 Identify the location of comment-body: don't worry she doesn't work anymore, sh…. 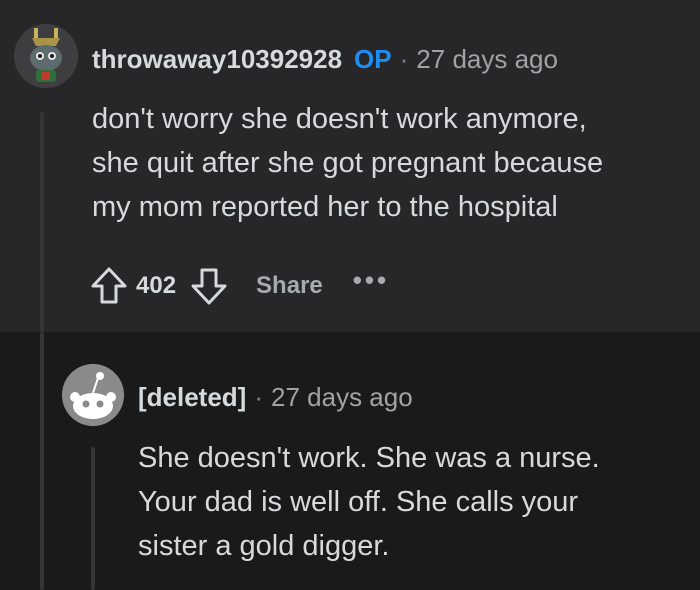
(348, 163).